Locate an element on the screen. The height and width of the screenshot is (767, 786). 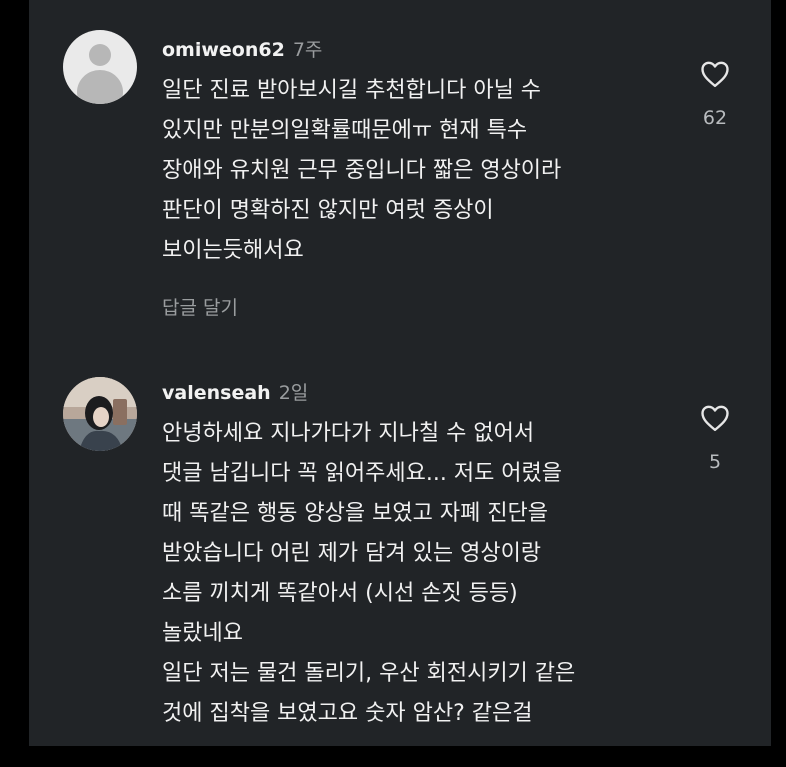
username-link: valenseah is located at coordinates (216, 393).